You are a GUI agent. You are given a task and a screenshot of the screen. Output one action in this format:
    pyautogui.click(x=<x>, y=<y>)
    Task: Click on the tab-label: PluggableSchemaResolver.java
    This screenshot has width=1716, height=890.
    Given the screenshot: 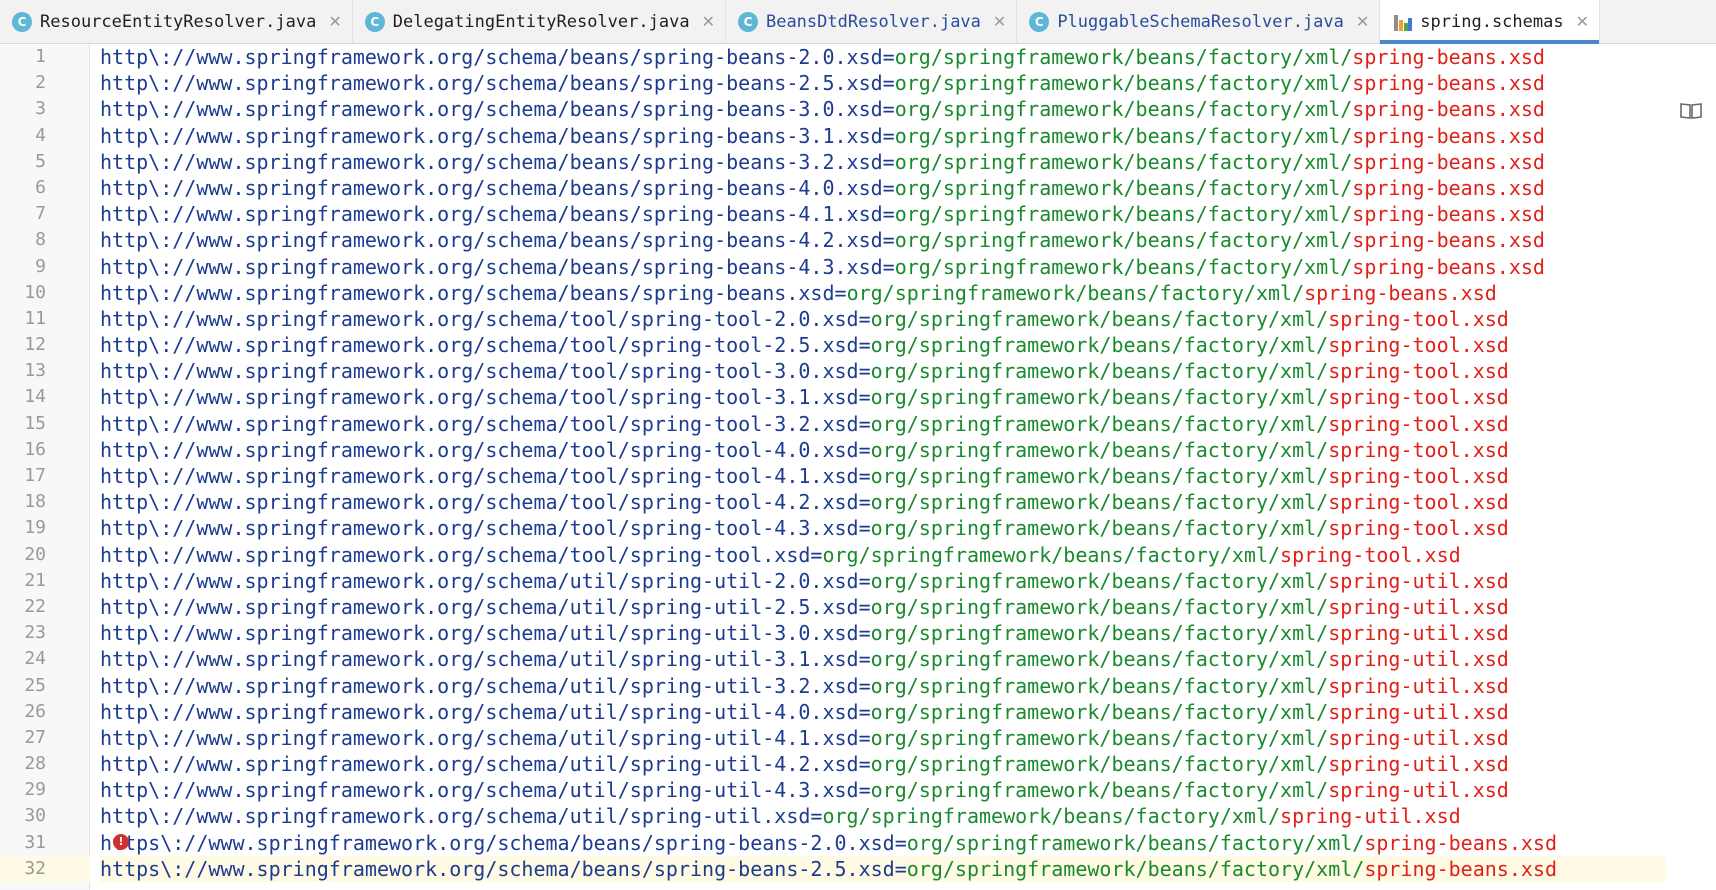 What is the action you would take?
    pyautogui.click(x=1200, y=21)
    